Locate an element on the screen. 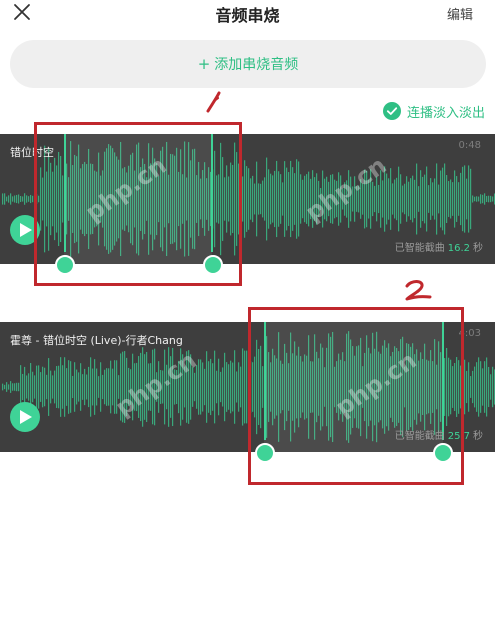 The image size is (495, 628). crossfade-toggle: 连播淡入淡出 is located at coordinates (433, 111).